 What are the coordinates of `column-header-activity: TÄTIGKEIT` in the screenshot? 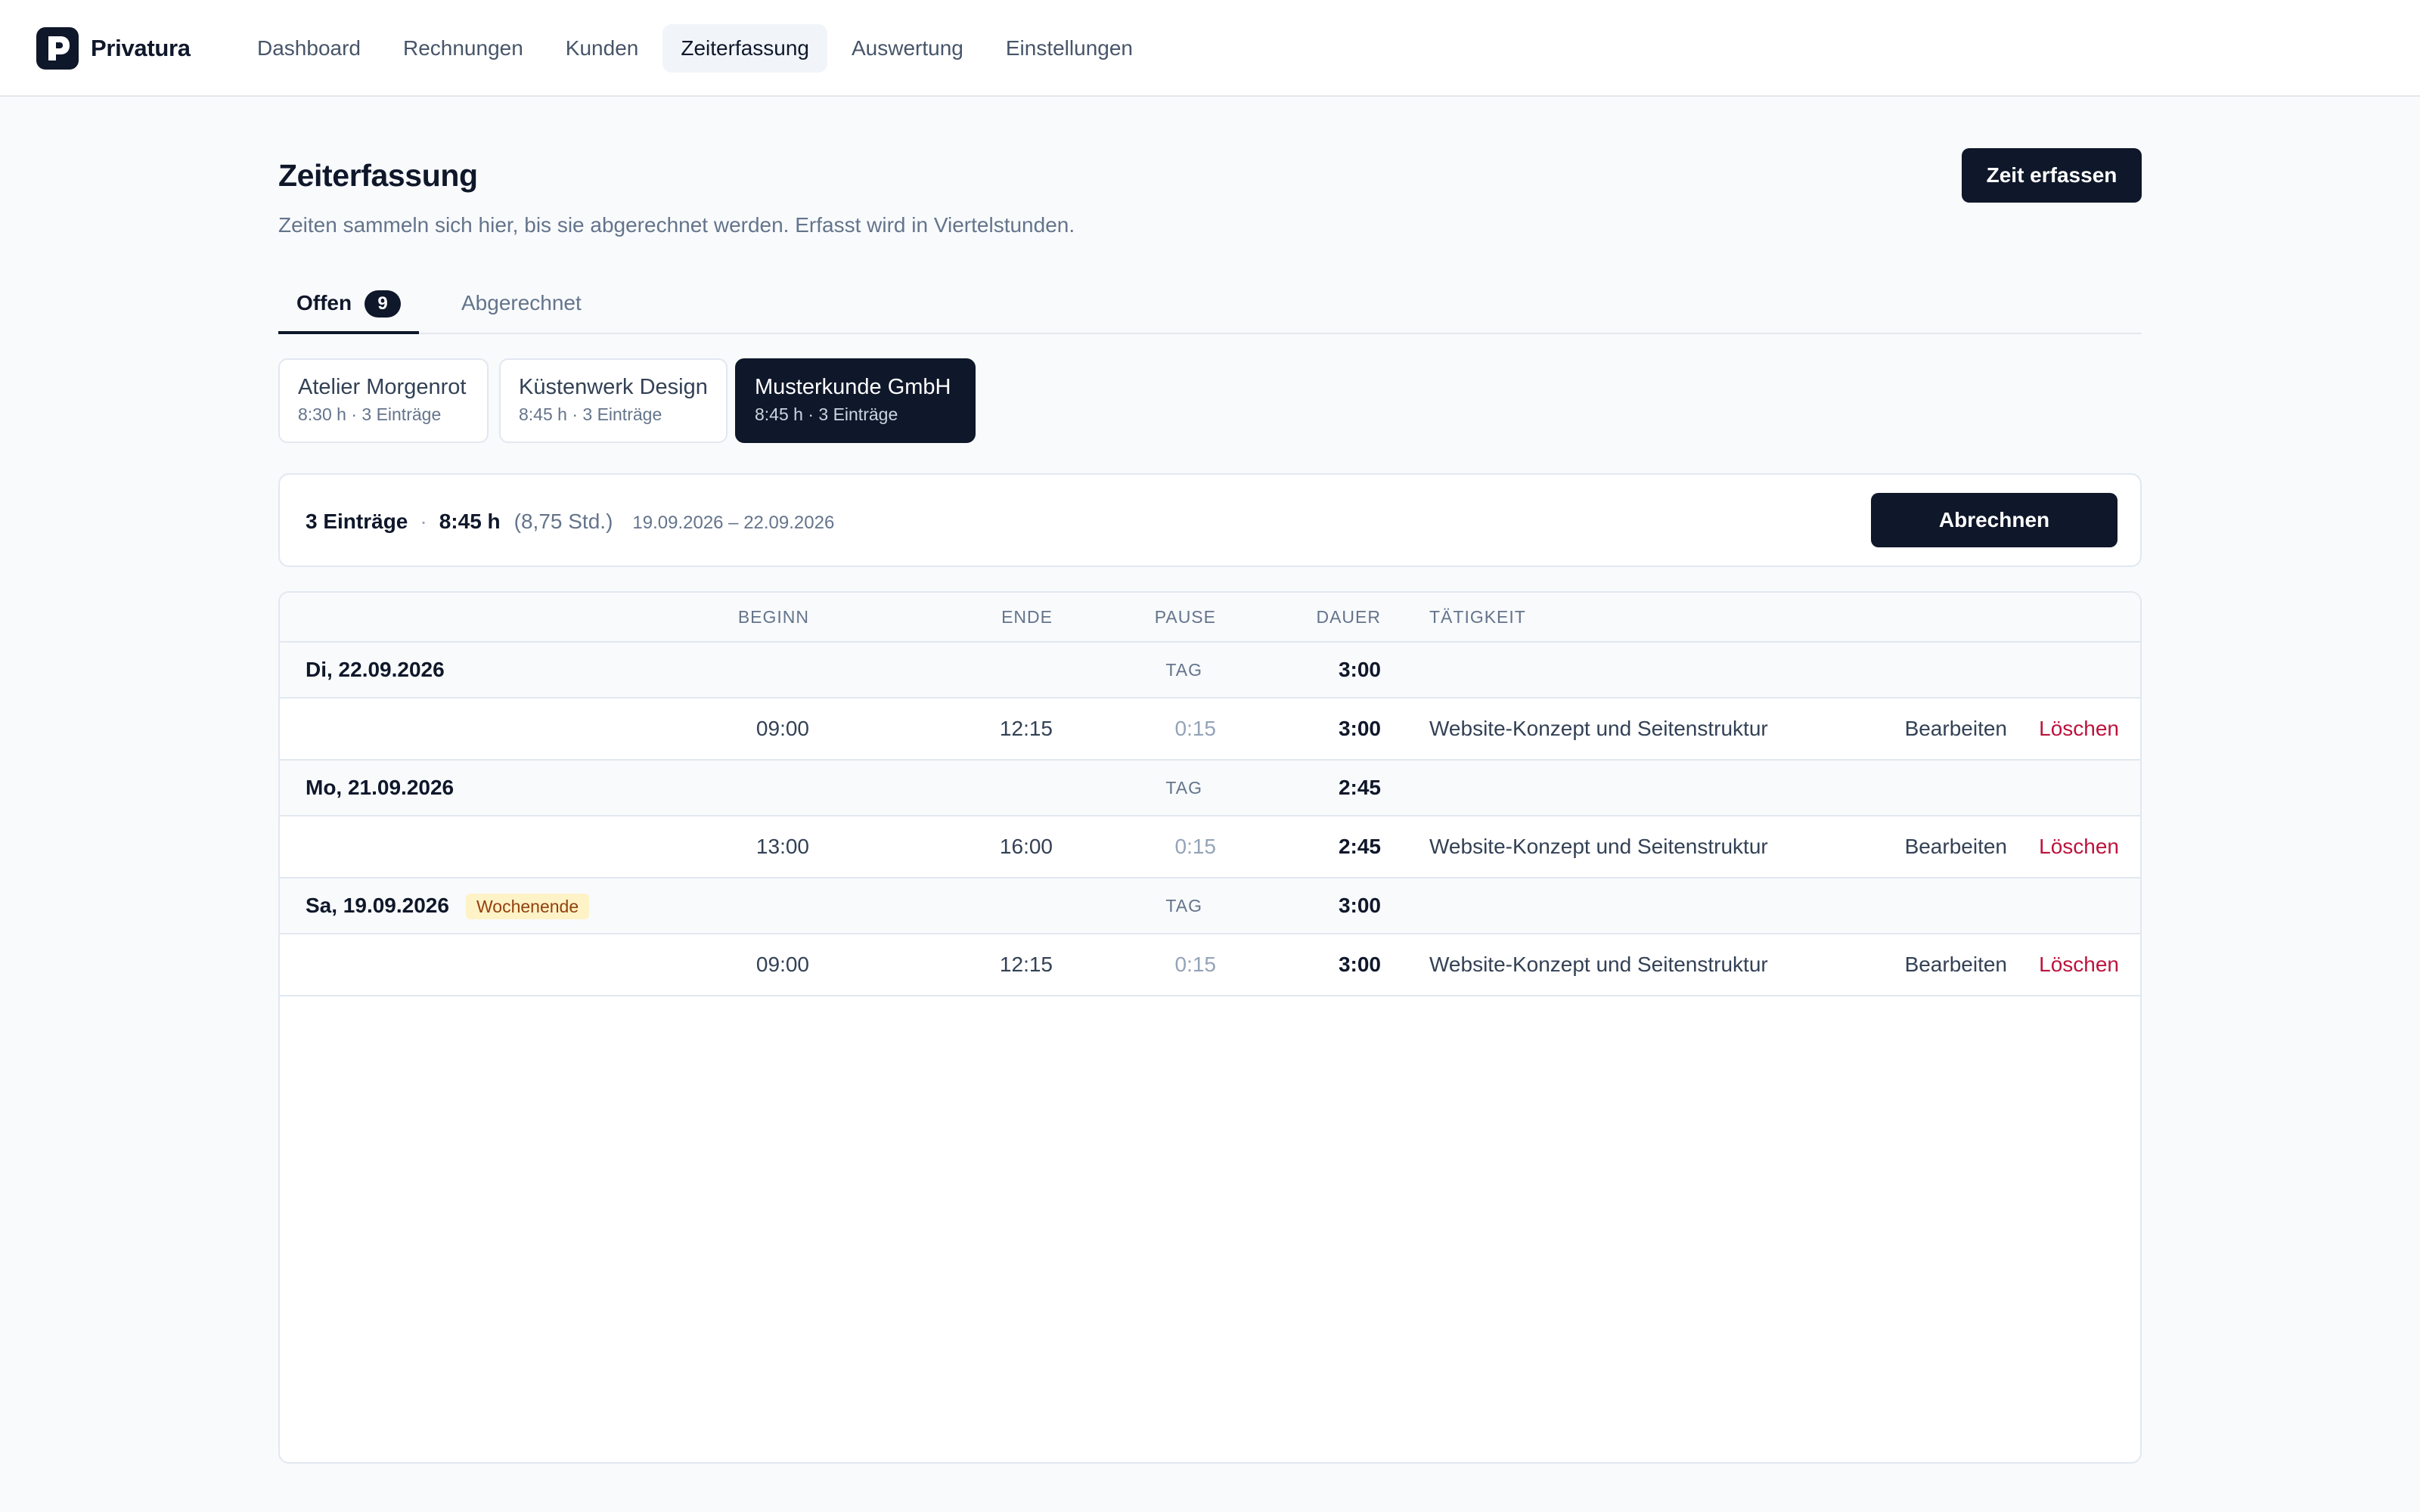 It's located at (1477, 617).